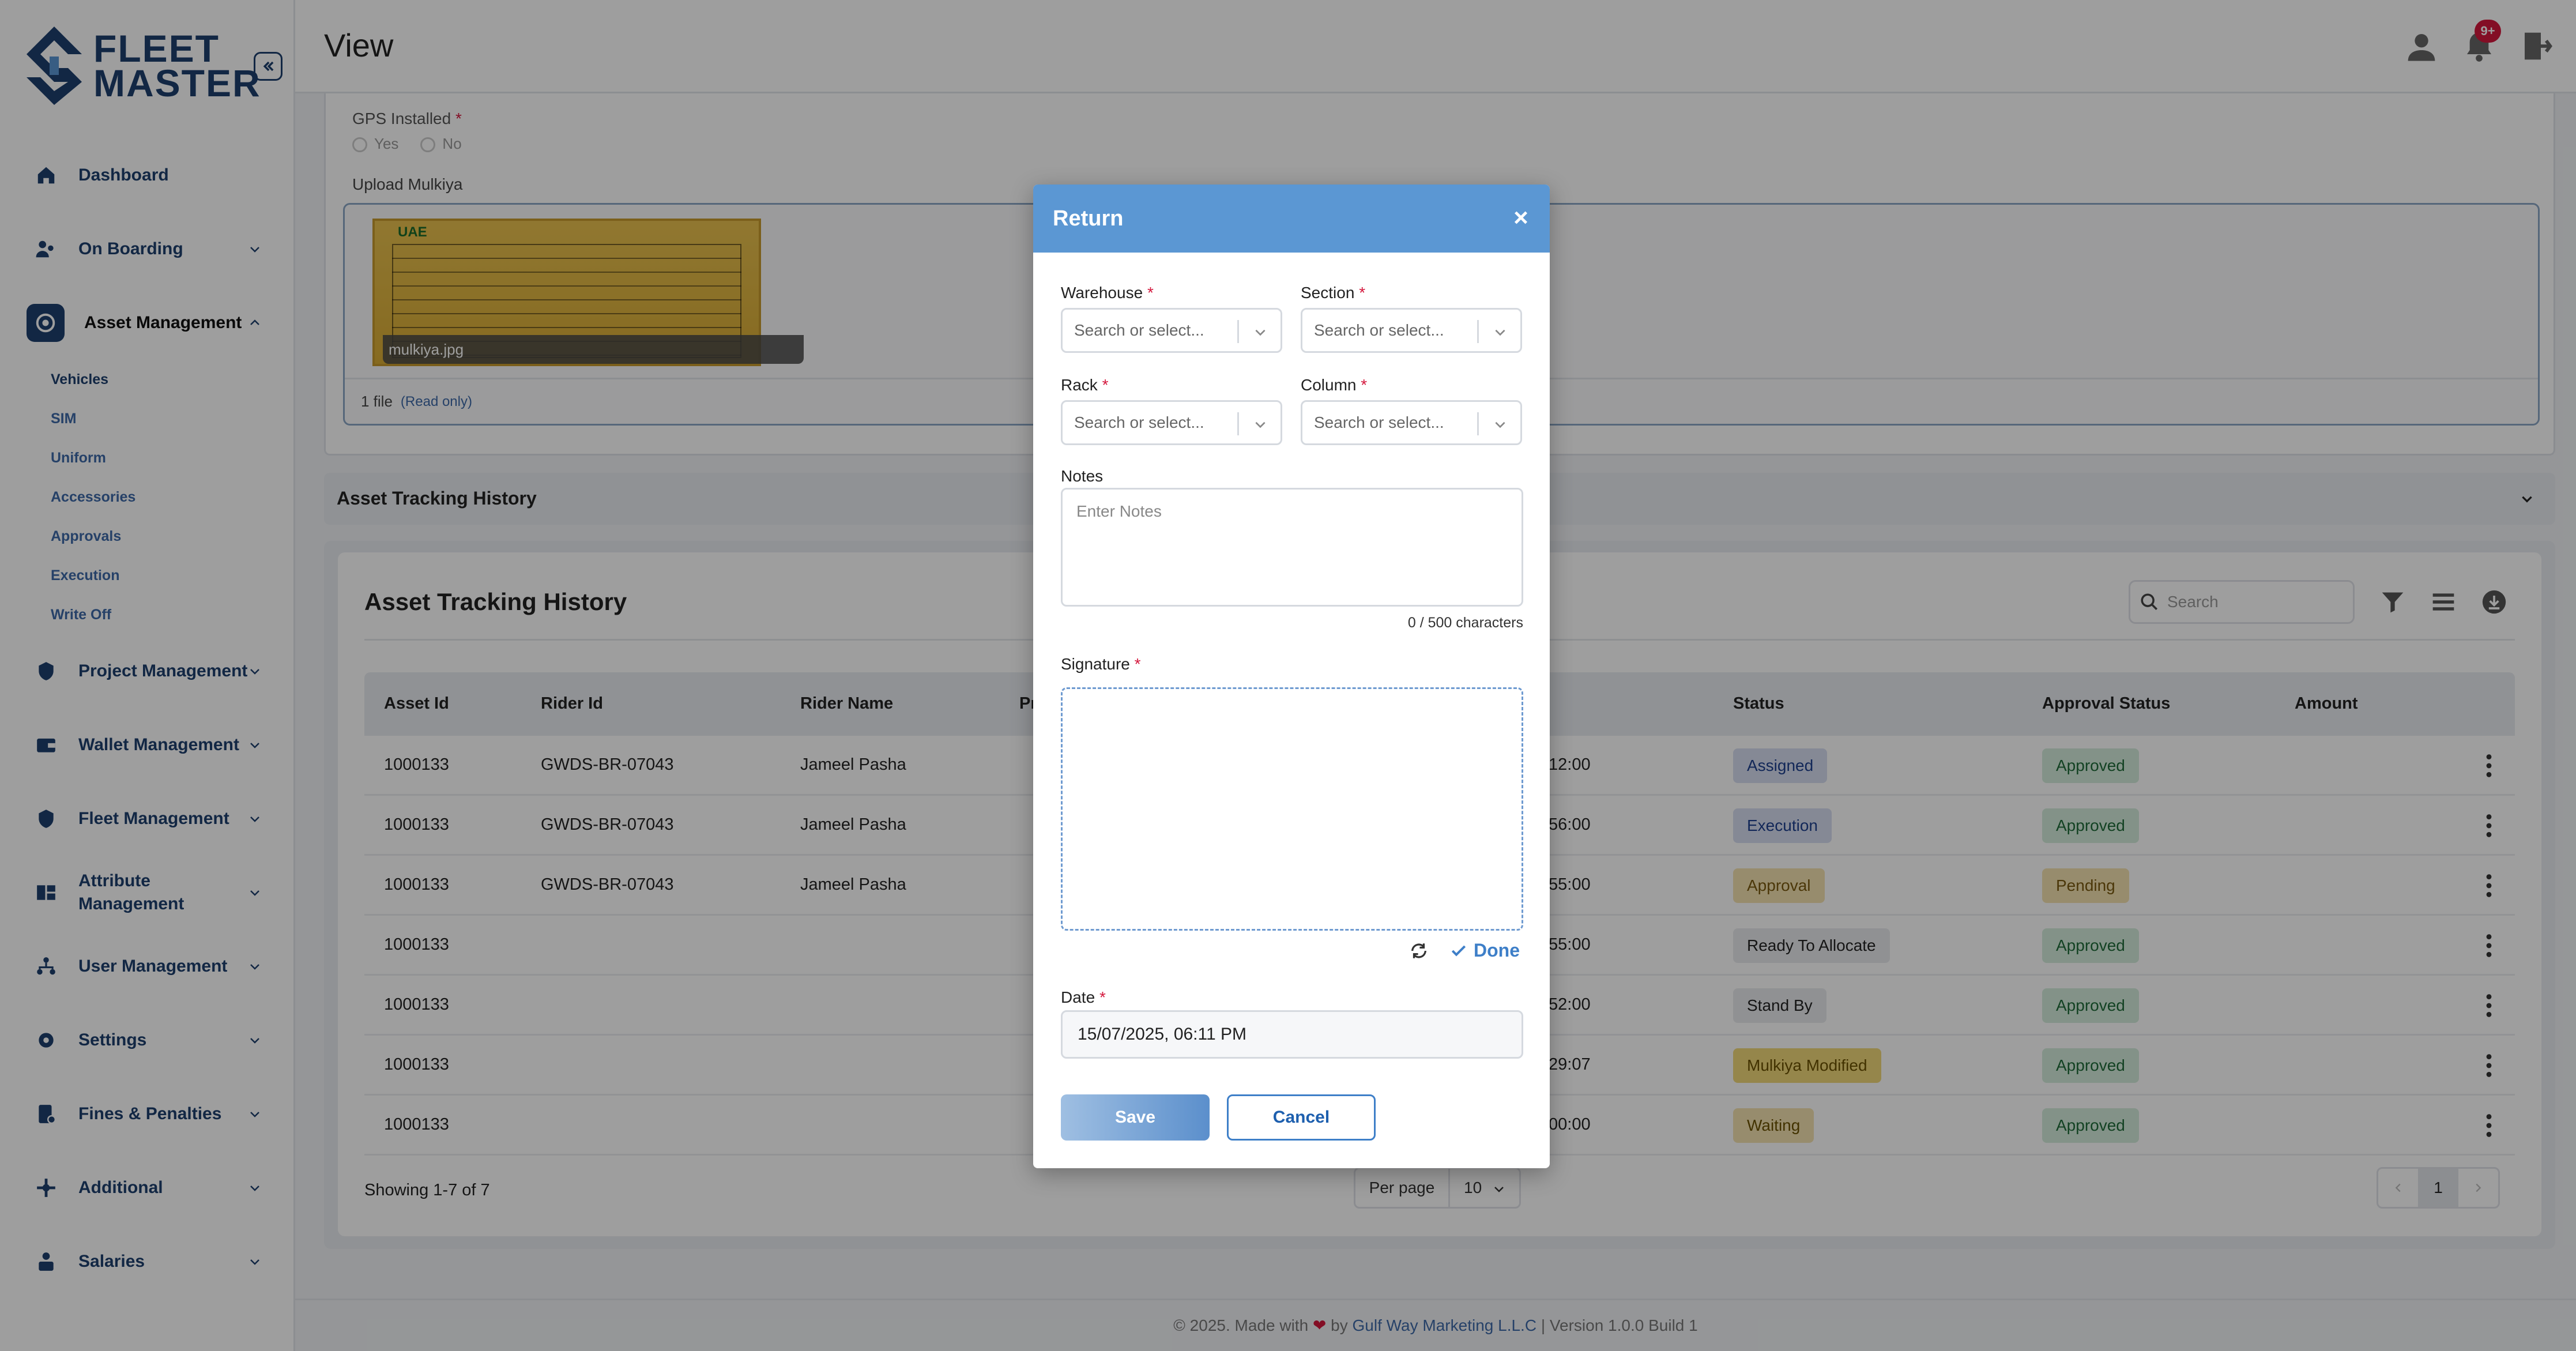 This screenshot has width=2576, height=1351. I want to click on signature-pad, so click(1292, 809).